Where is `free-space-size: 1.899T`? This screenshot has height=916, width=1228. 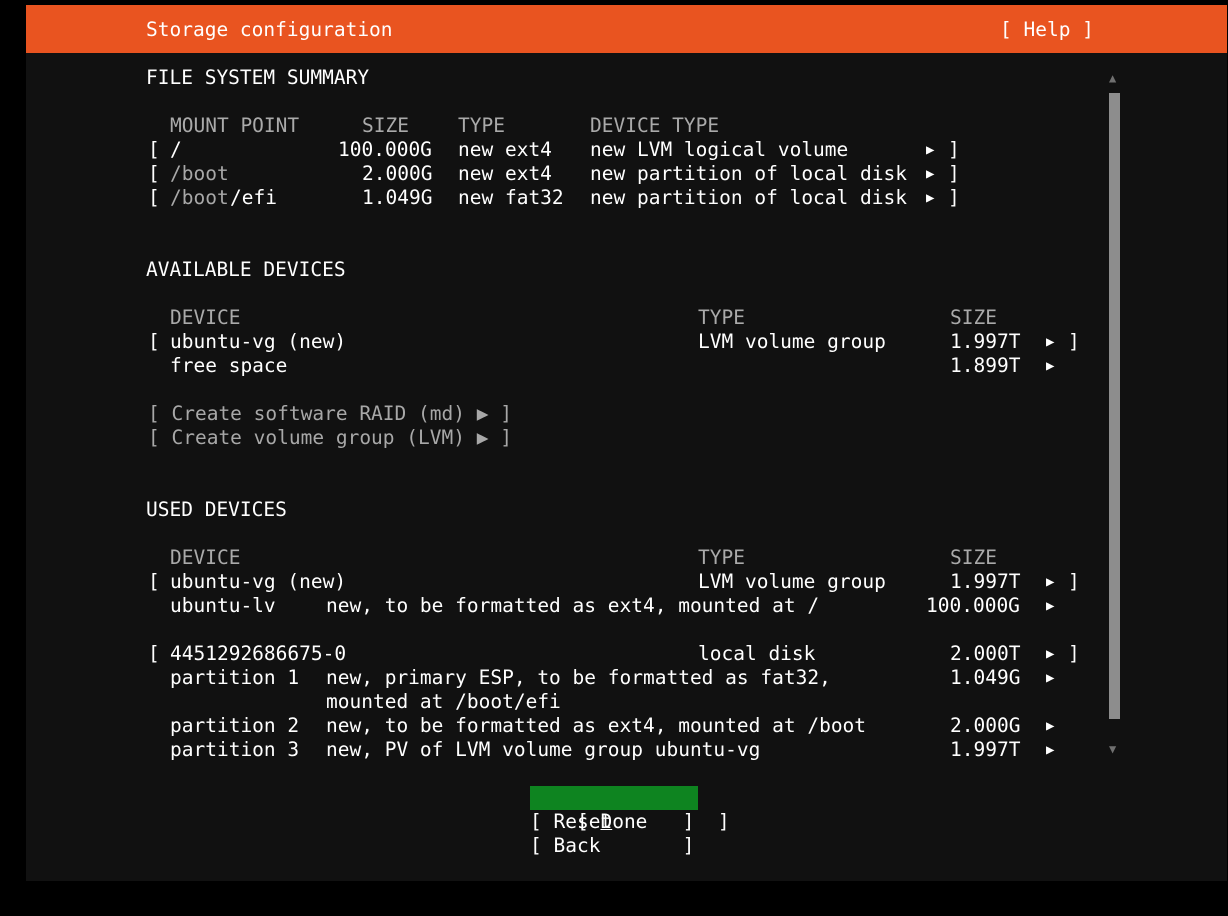 free-space-size: 1.899T is located at coordinates (985, 365).